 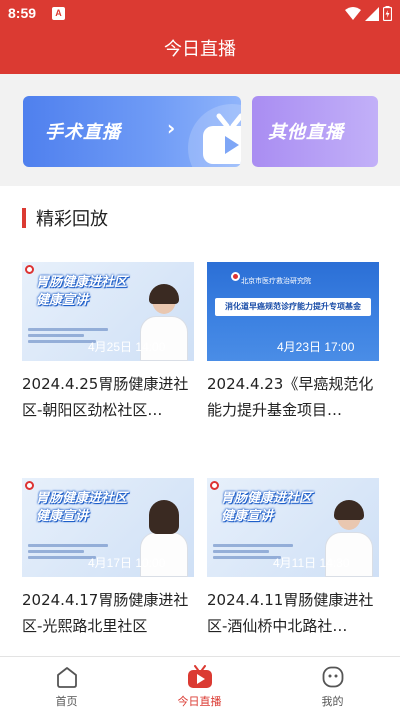 I want to click on replay-caption: 2024.4.17胃肠健康进社区-光熙路北里社区, so click(x=105, y=613).